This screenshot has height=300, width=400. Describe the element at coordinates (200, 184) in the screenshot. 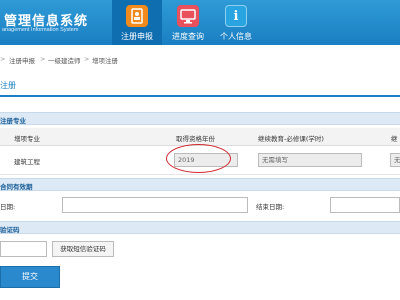

I see `section-contract: 合同有效期` at that location.